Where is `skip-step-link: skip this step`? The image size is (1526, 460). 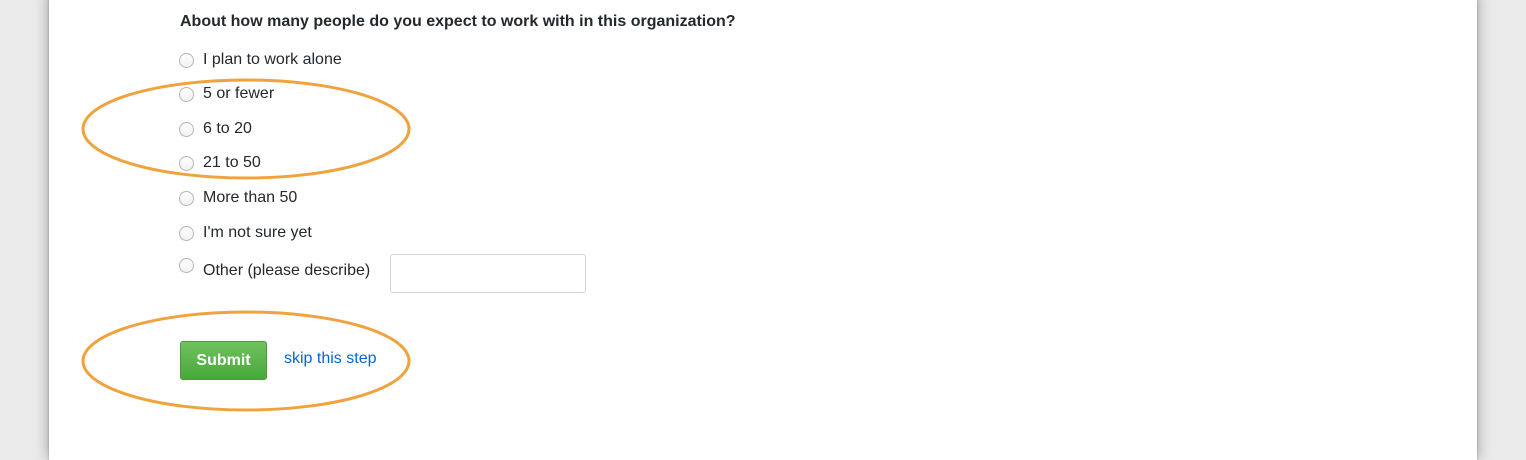 skip-step-link: skip this step is located at coordinates (330, 359).